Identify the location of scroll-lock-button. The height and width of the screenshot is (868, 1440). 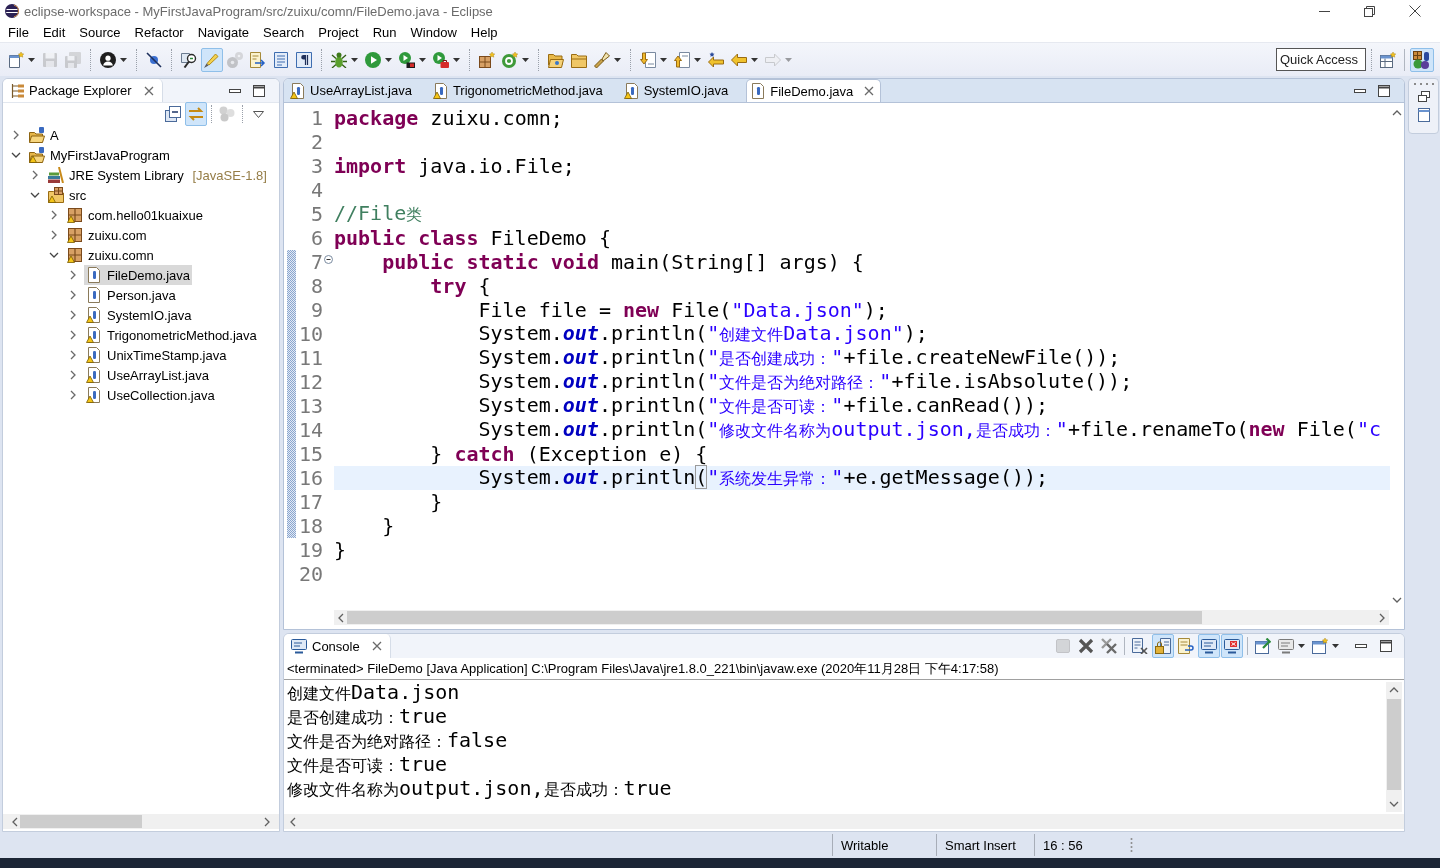
(1163, 646).